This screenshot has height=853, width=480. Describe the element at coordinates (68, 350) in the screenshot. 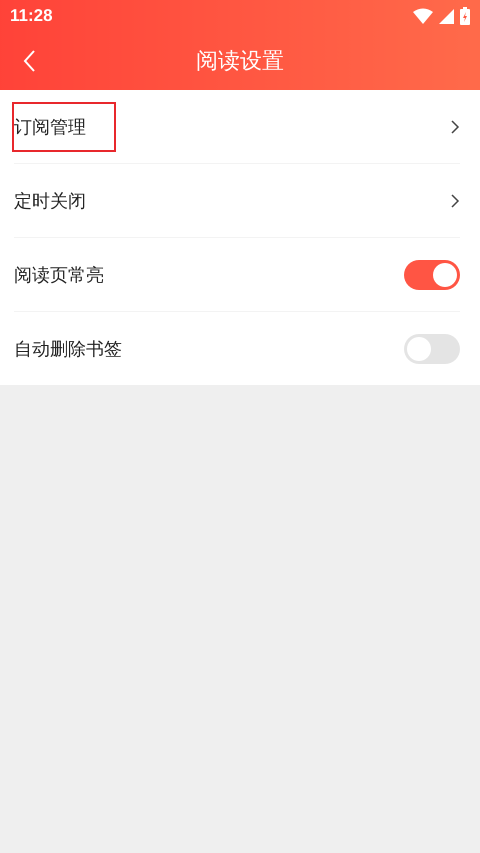

I see `setting-label: 自动删除书签` at that location.